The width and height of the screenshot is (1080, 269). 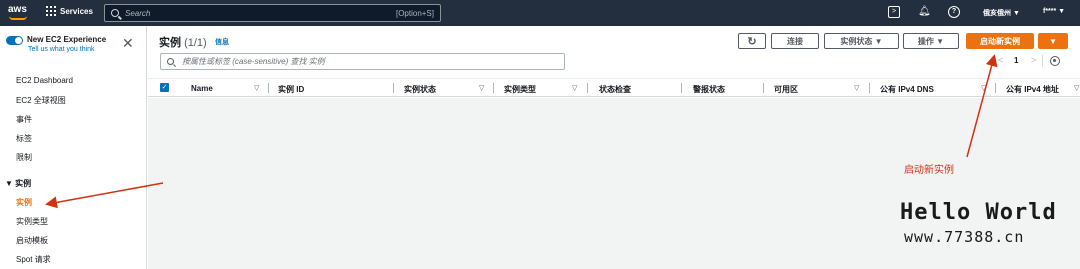 I want to click on column-header-status-check: 状态检查, so click(x=615, y=89).